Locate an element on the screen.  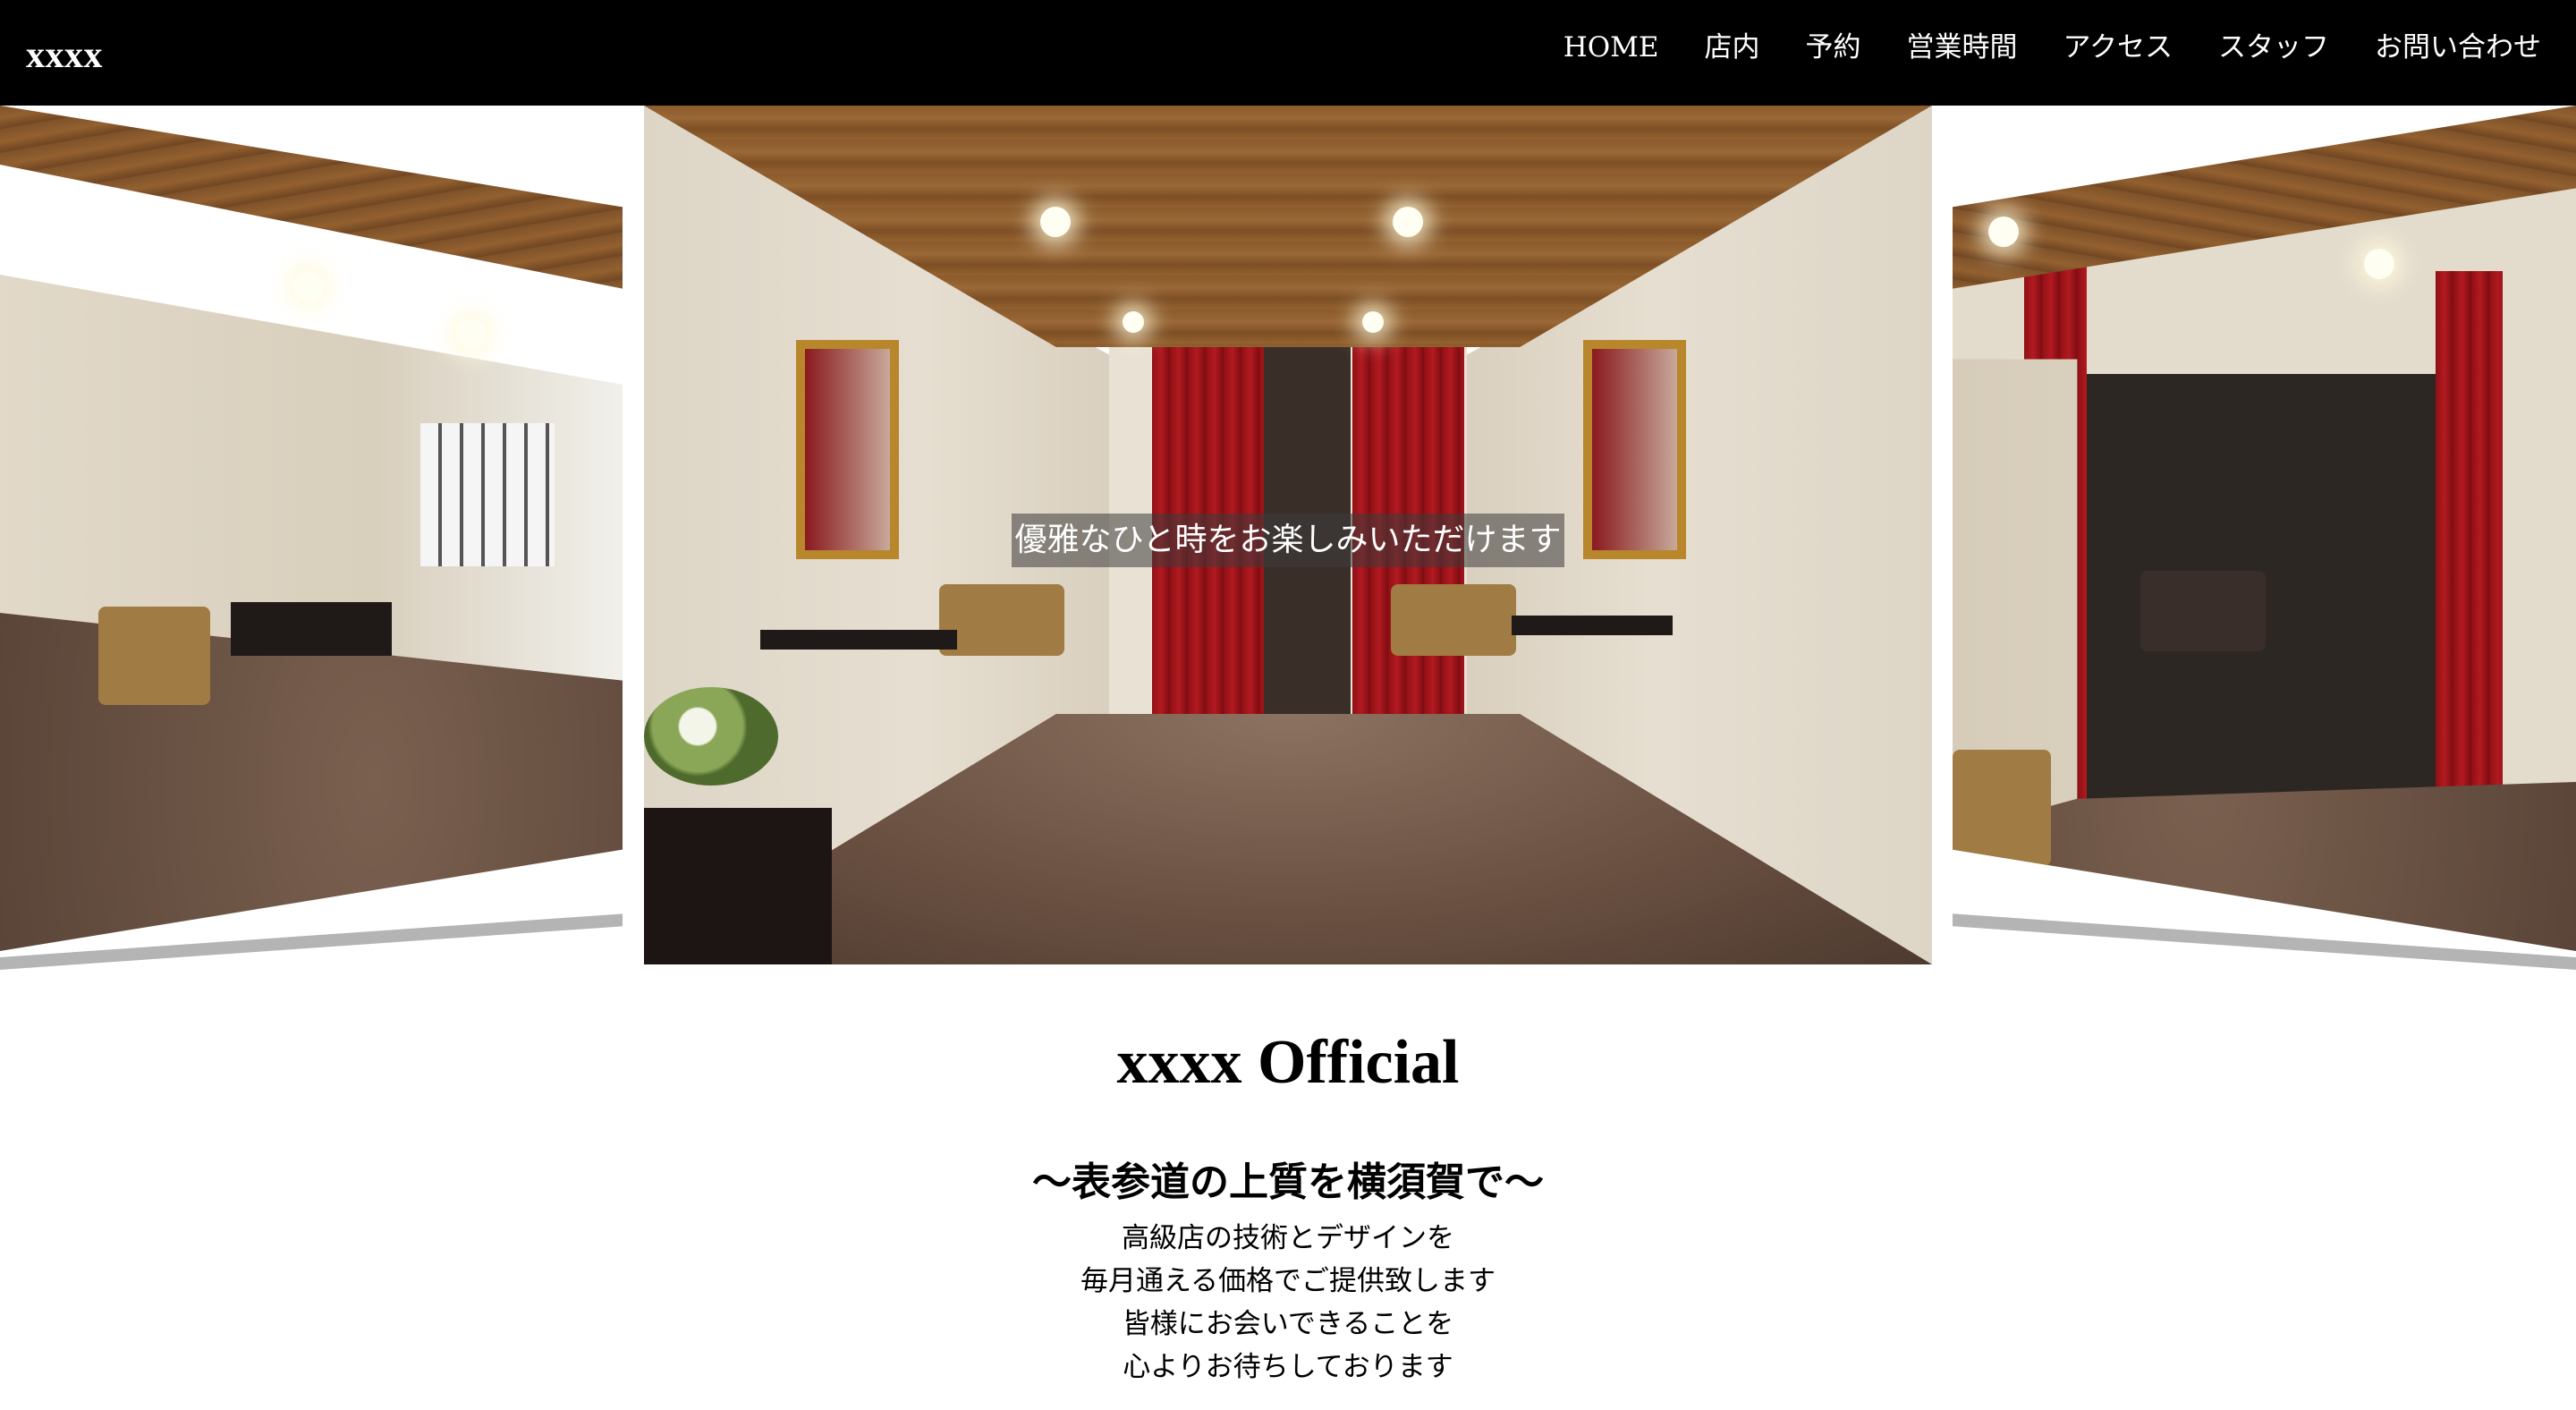
salon-waiting-area-photo is located at coordinates (311, 528).